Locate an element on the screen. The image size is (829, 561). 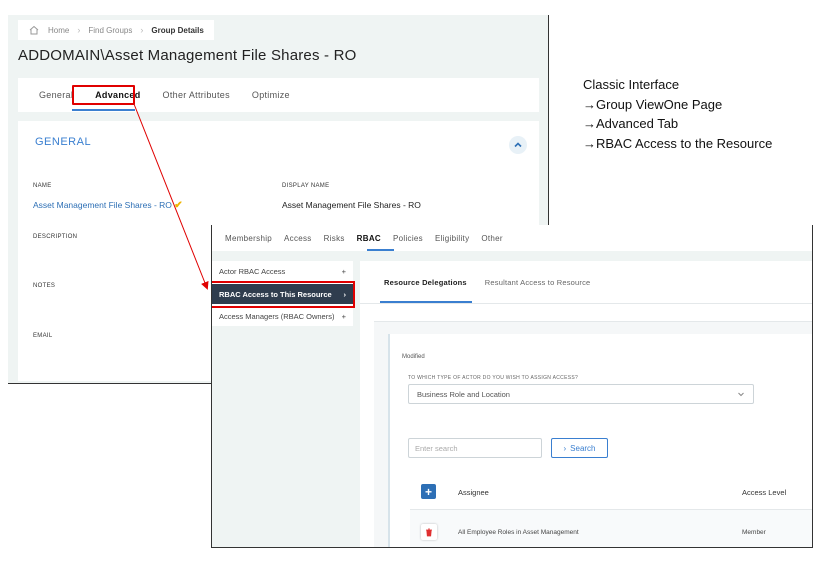
tab-other-attributes: Other Attributes is located at coordinates (196, 95).